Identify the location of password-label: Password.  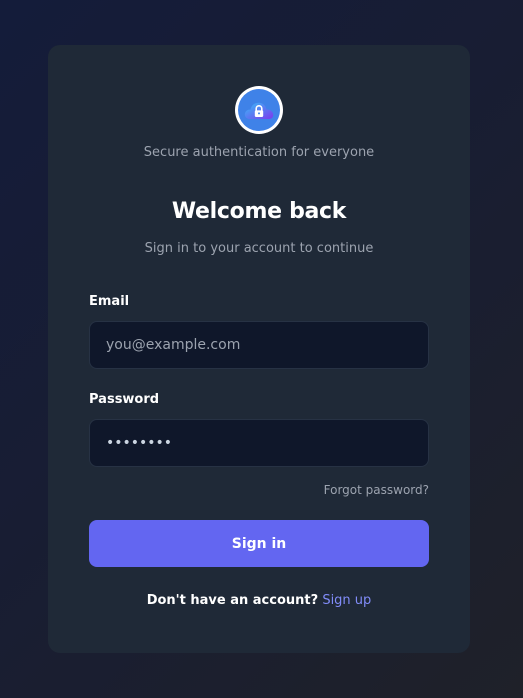
(124, 399).